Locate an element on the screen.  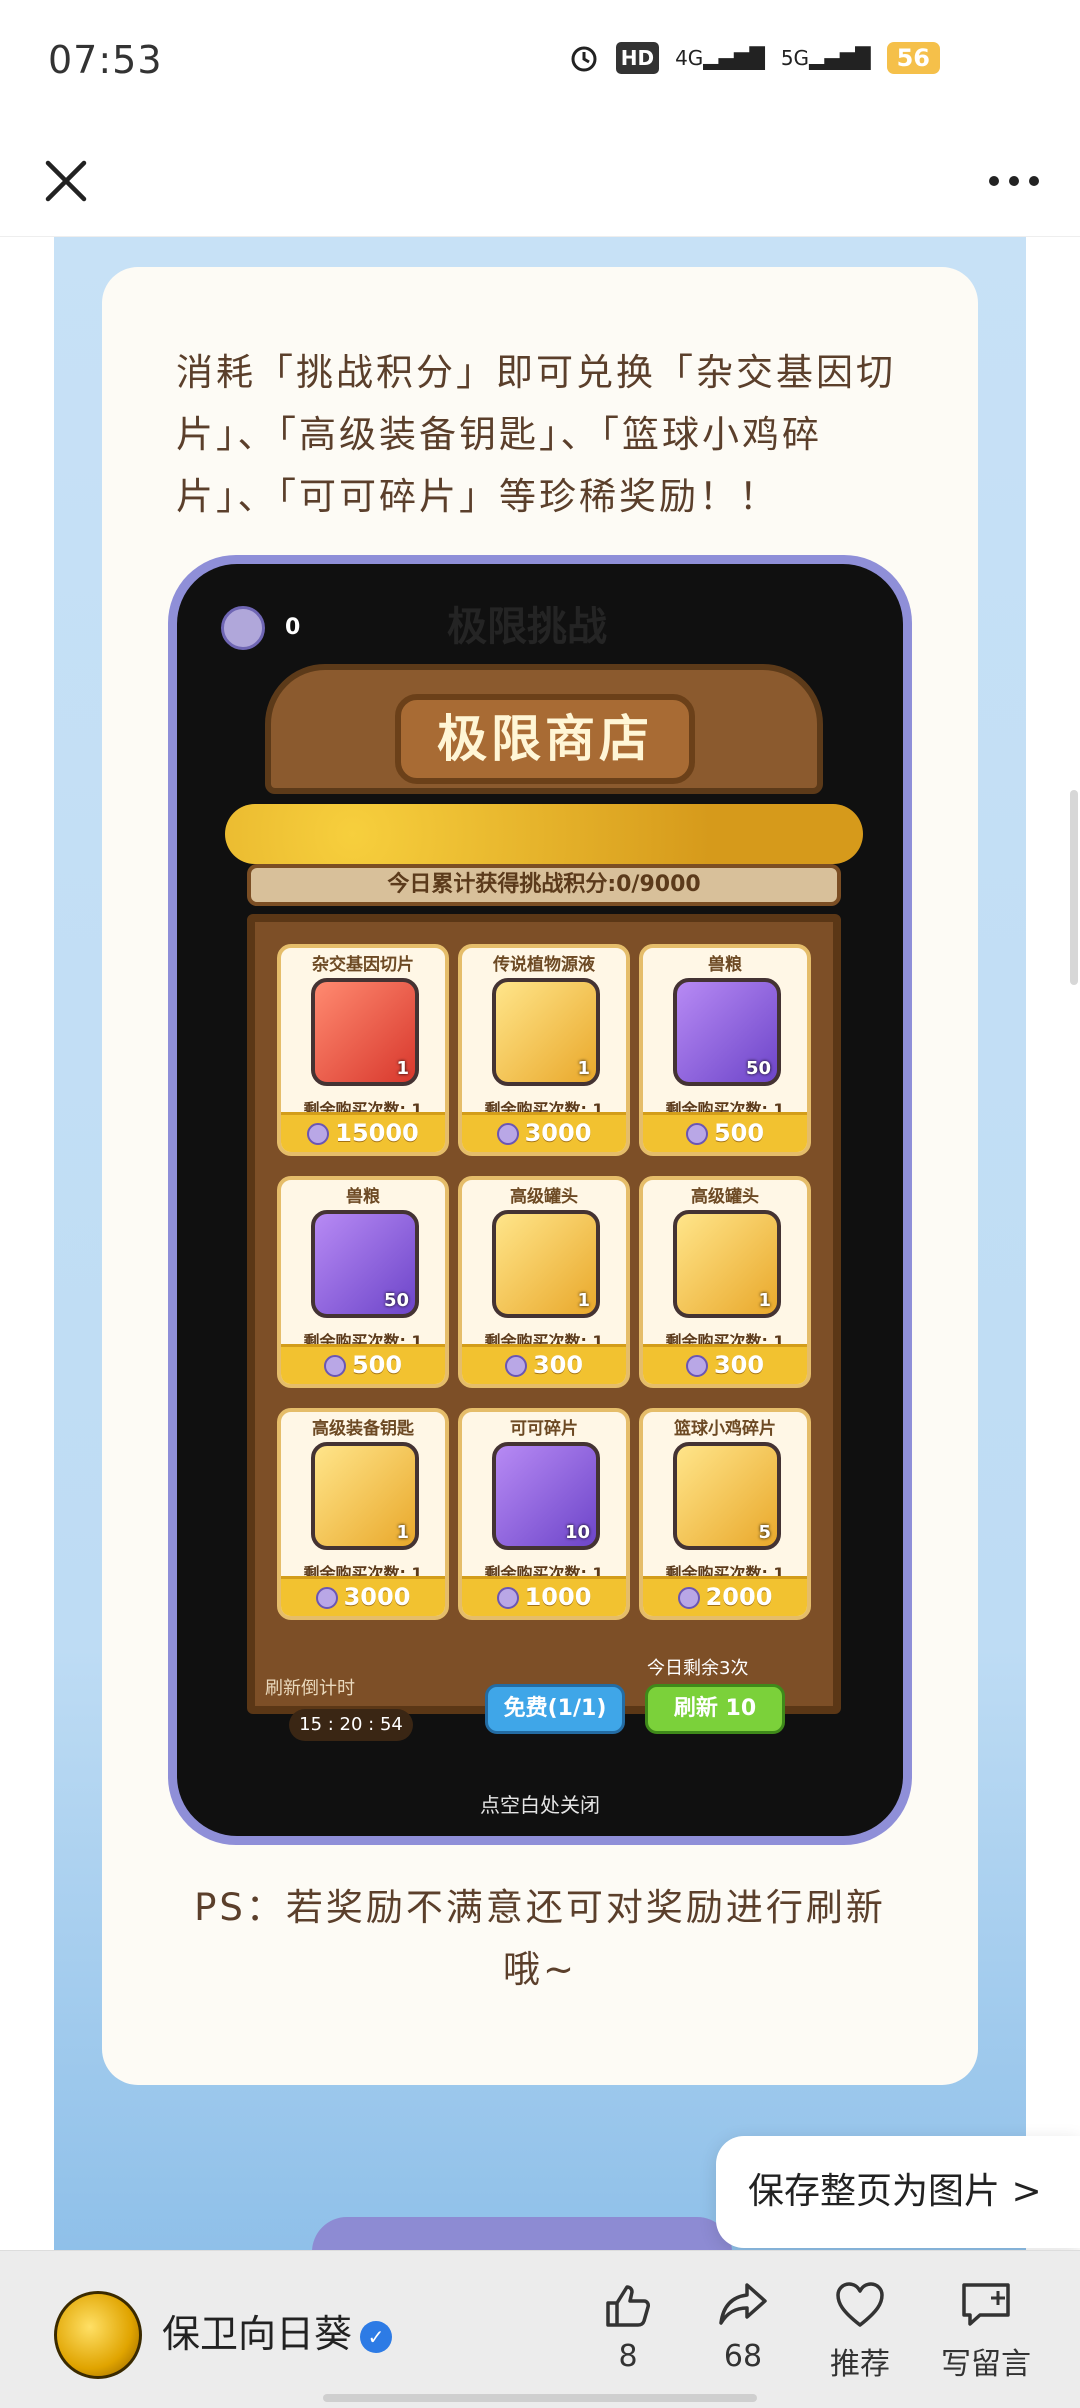
gold-coins-decoration is located at coordinates (544, 834).